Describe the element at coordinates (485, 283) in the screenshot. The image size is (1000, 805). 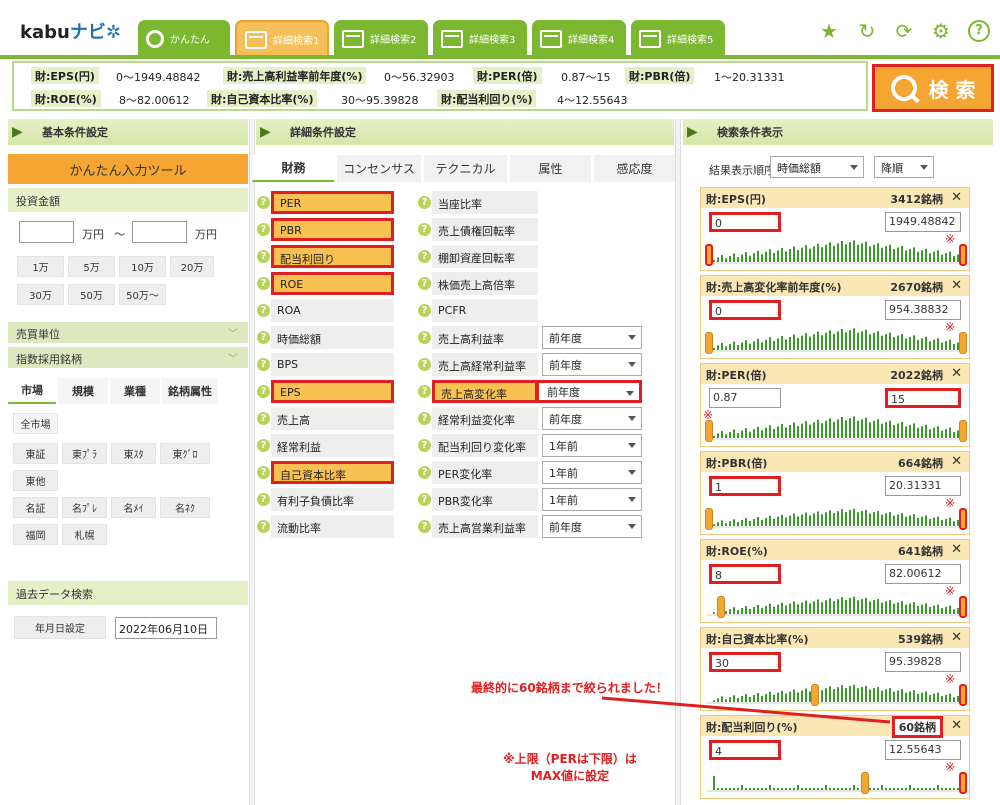
I see `criteria-item: 株価売上高倍率` at that location.